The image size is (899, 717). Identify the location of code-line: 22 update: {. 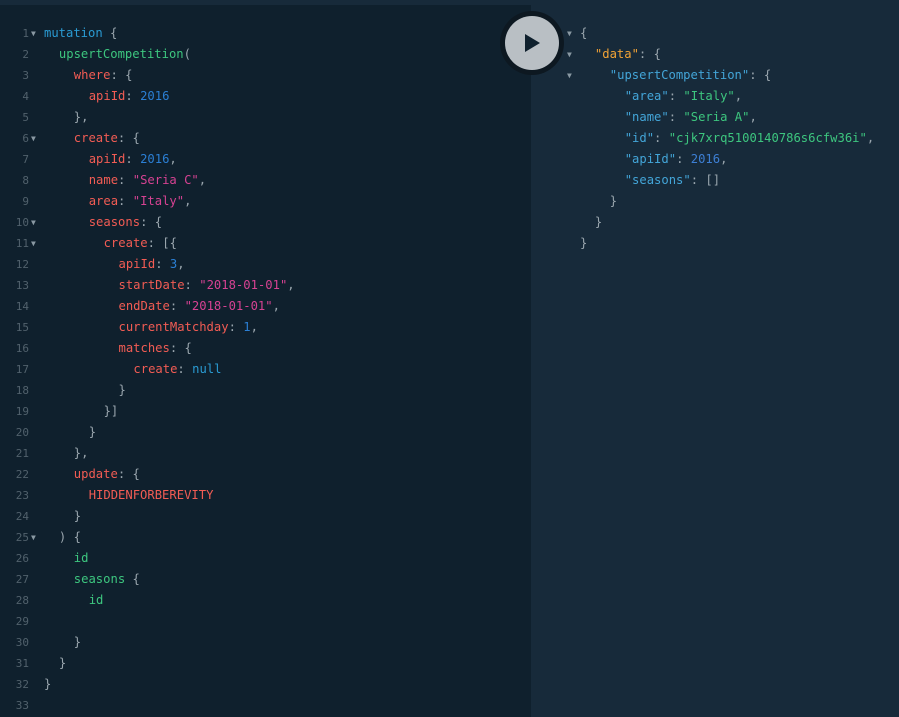
(265, 474).